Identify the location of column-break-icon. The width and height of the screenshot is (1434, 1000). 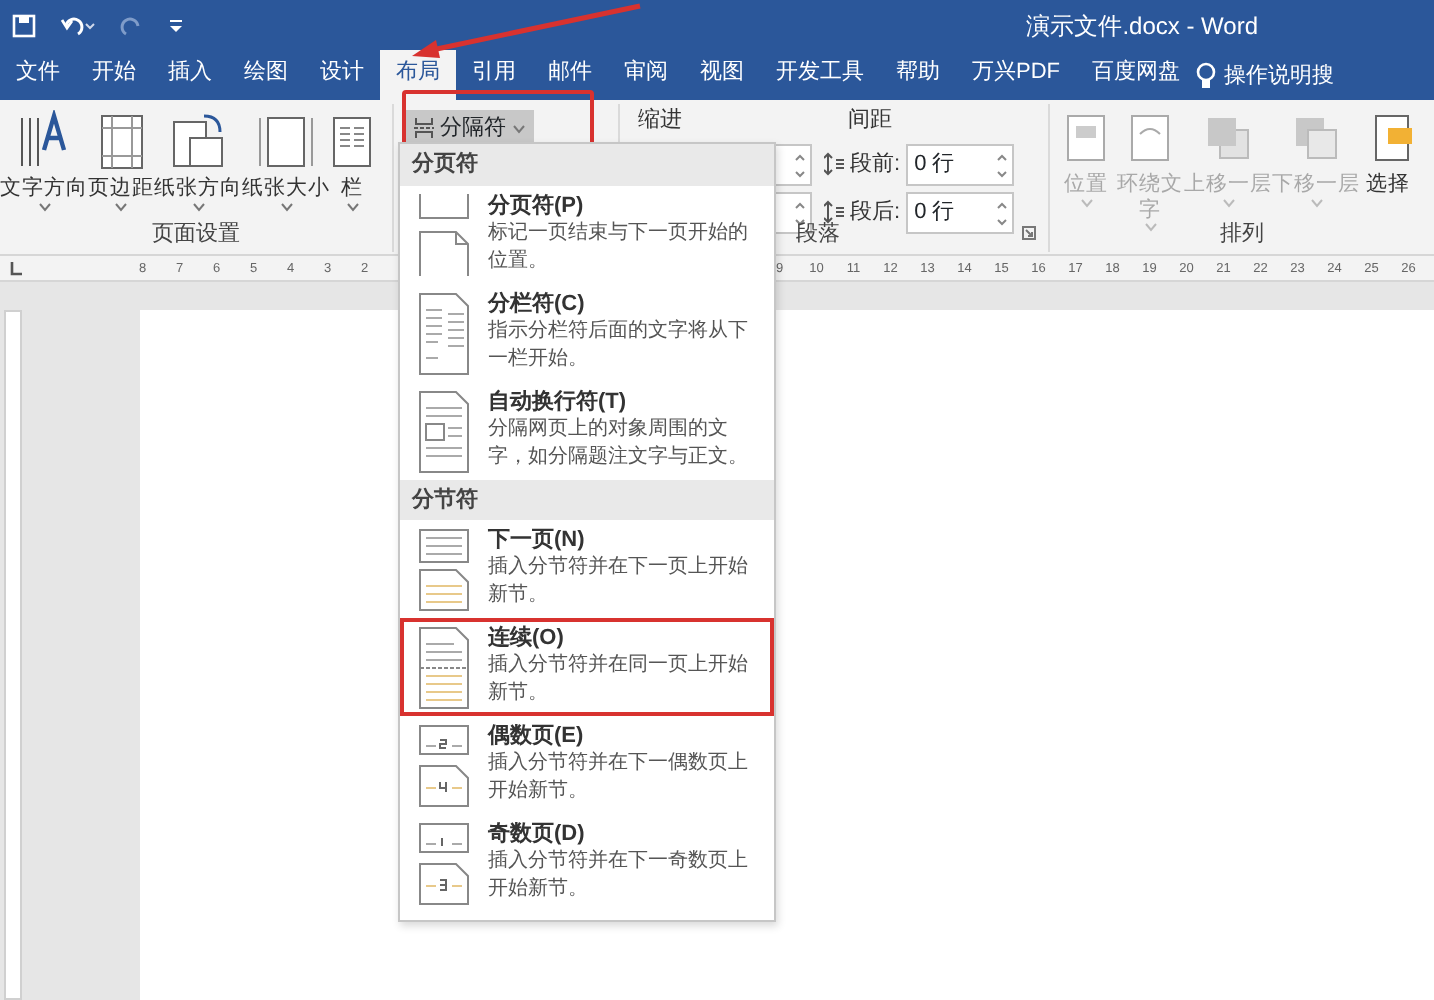
(444, 333).